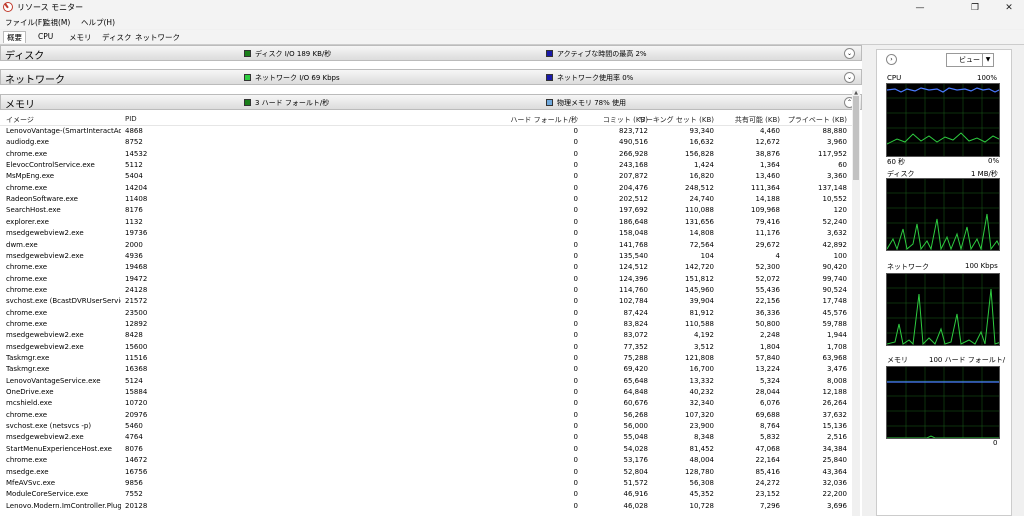  I want to click on table-cell: svchost.exe (netsvcs -p), so click(49, 426).